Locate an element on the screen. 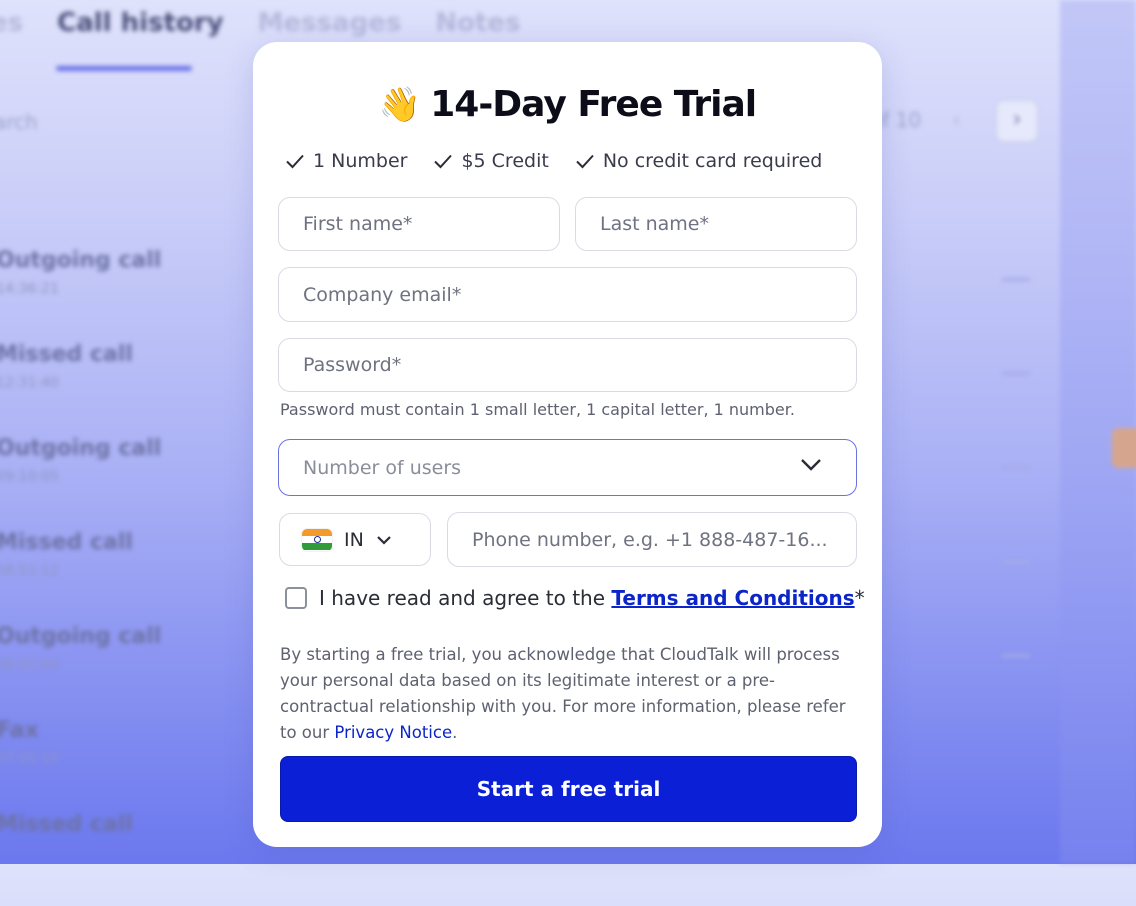  background-row: Fax 07:55:10 is located at coordinates (80, 765).